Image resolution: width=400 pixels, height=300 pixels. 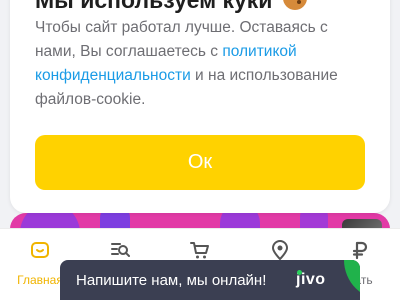 I want to click on jivo-logo-dot, so click(x=299, y=272).